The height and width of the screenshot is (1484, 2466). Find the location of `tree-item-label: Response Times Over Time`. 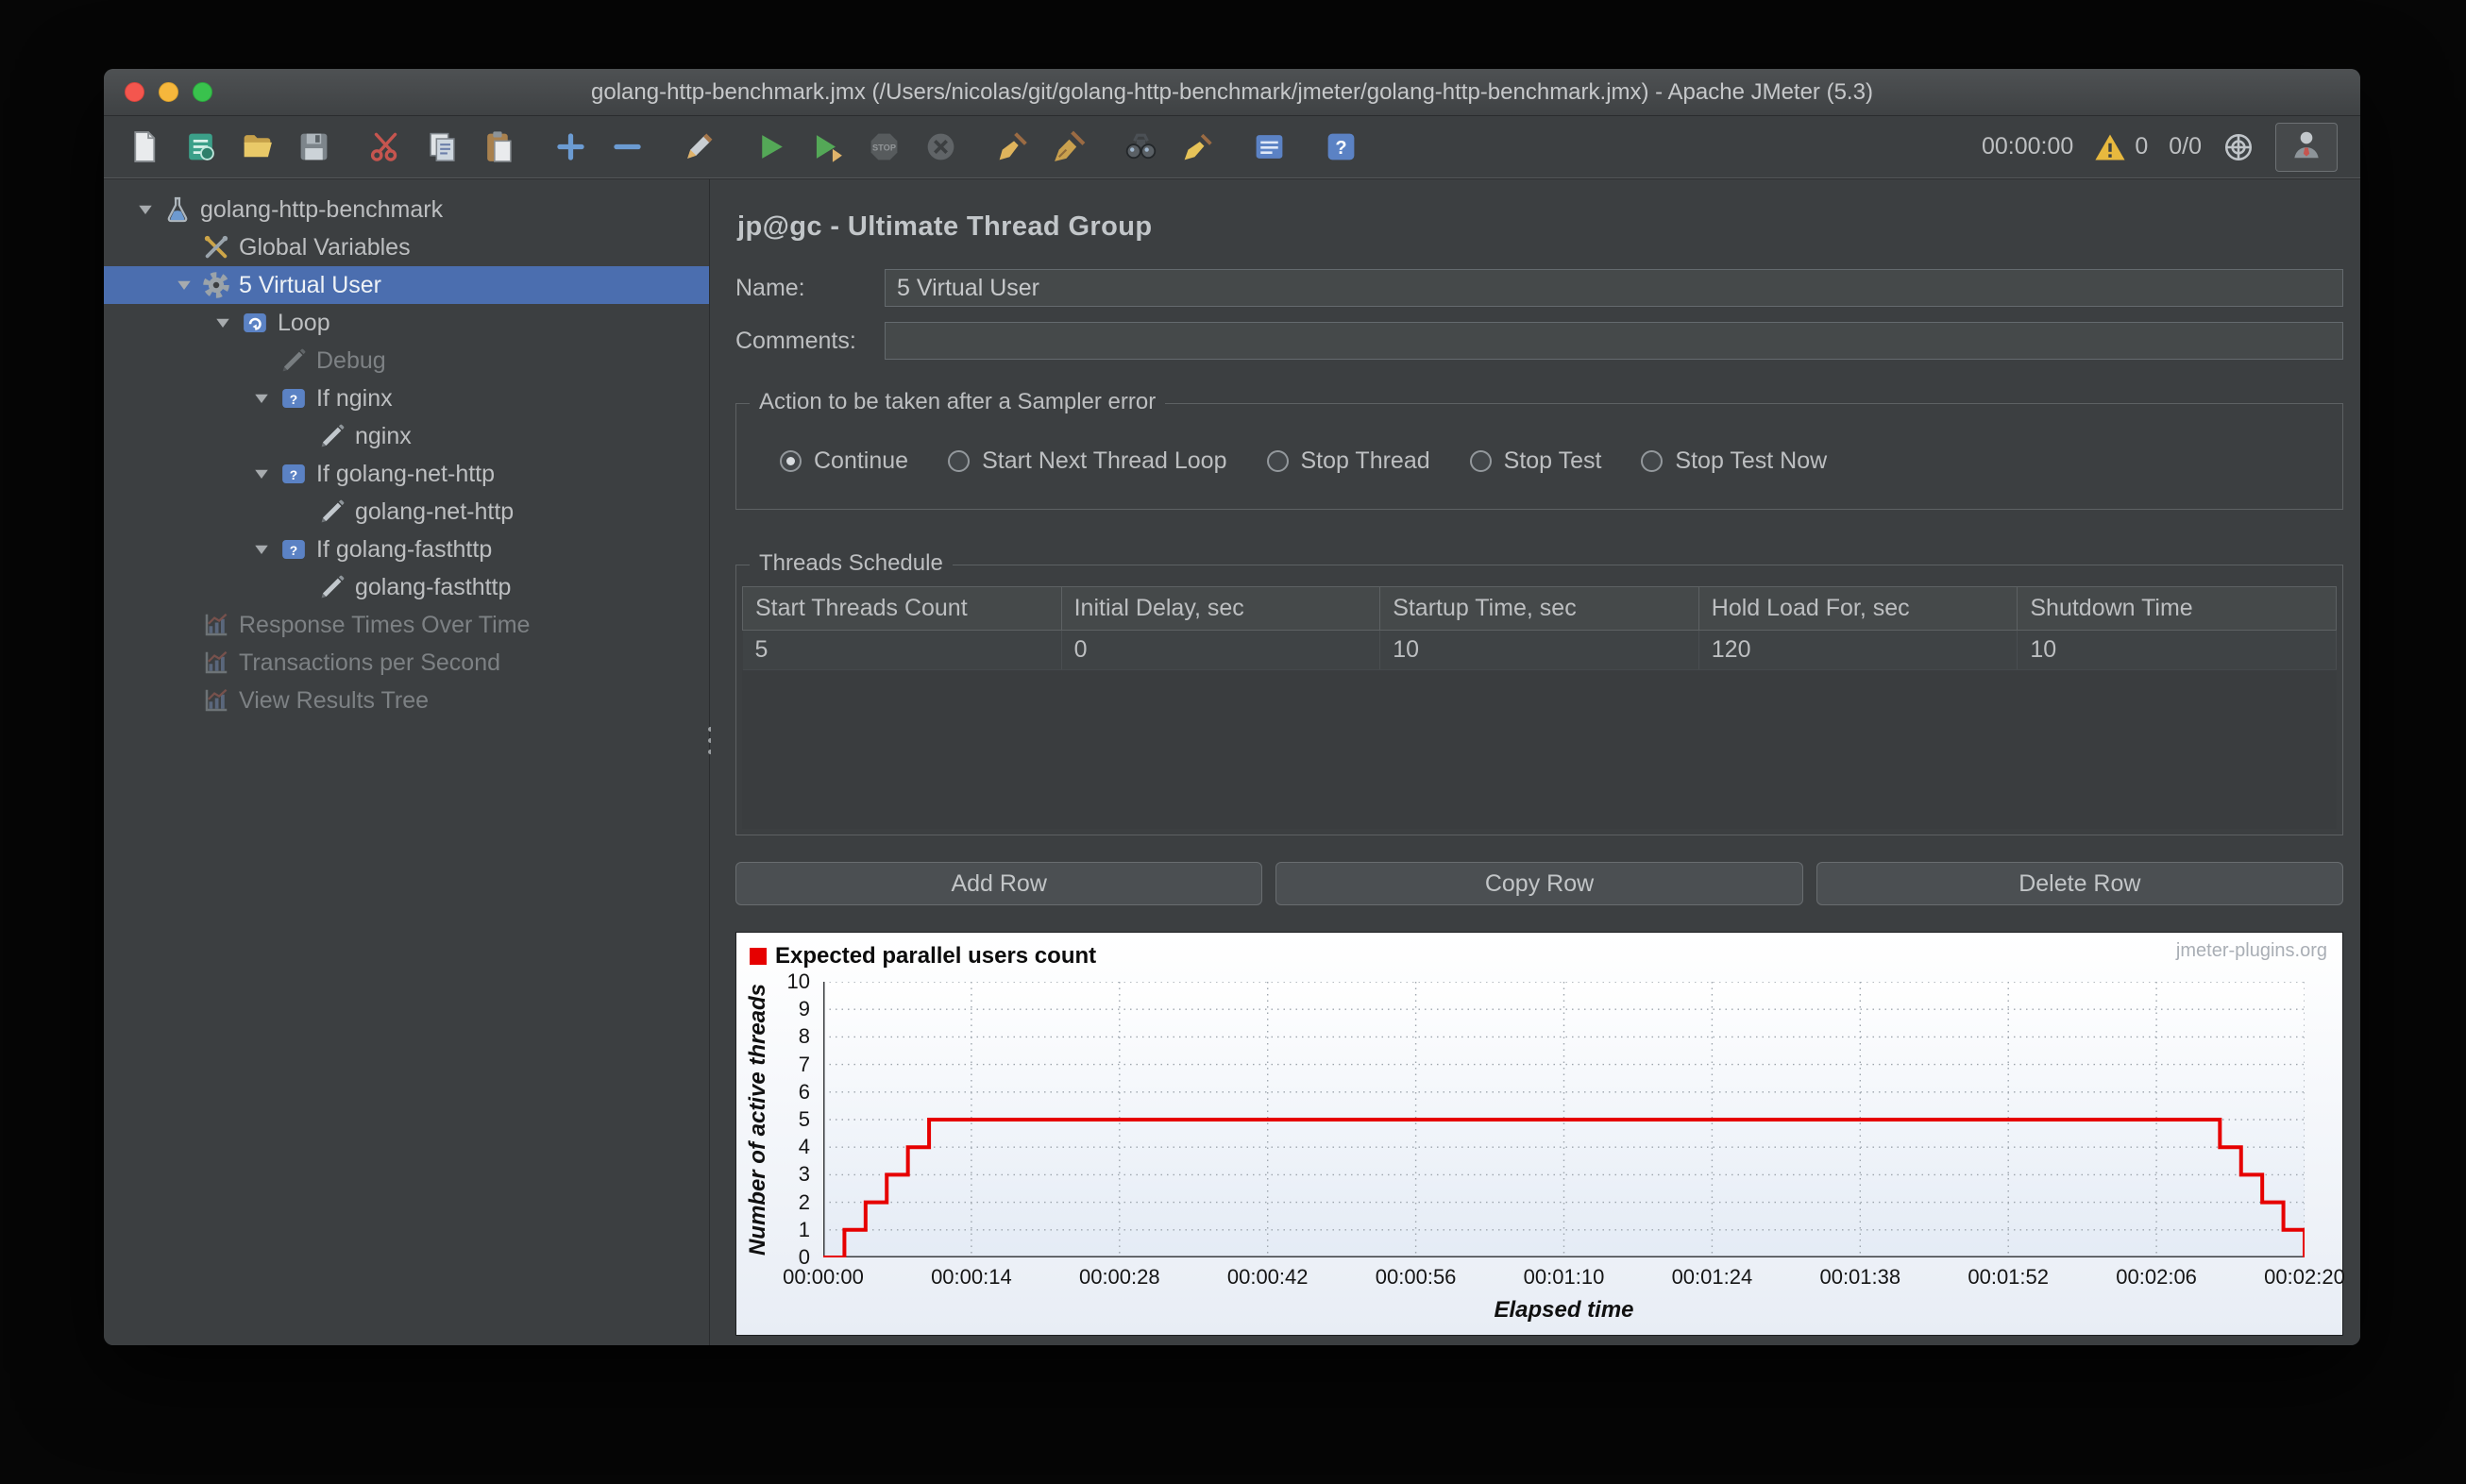

tree-item-label: Response Times Over Time is located at coordinates (385, 624).